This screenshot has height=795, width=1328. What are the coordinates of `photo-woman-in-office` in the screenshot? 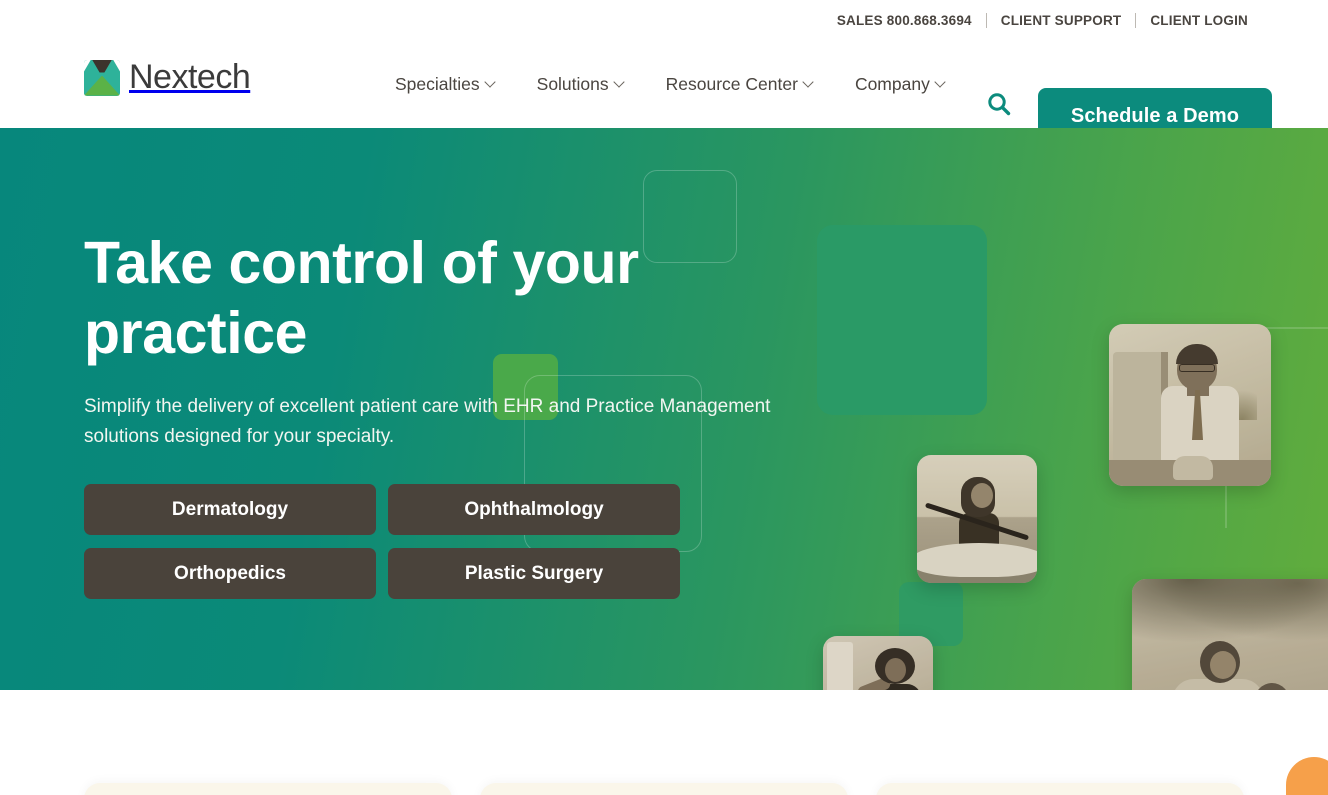 It's located at (878, 663).